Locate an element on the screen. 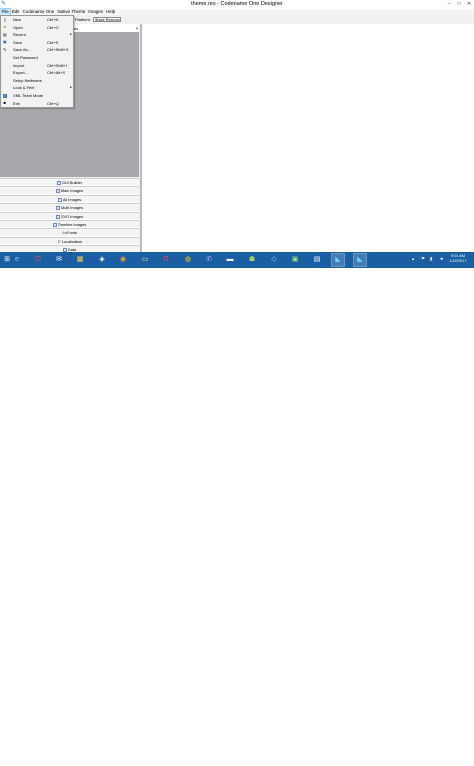  menu-item-export: Export... Ctrl+Alt+X is located at coordinates (37, 73).